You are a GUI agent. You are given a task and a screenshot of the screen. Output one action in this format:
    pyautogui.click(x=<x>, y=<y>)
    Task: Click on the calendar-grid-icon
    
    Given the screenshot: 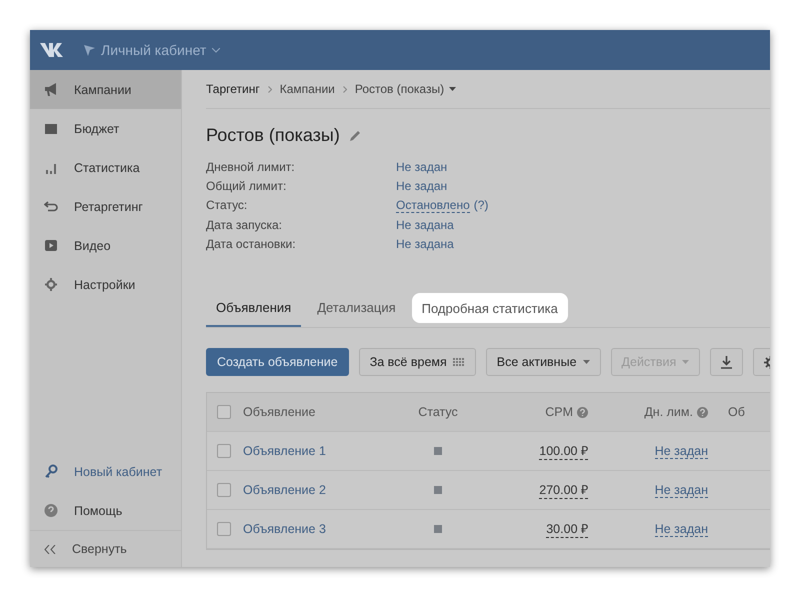 What is the action you would take?
    pyautogui.click(x=458, y=362)
    